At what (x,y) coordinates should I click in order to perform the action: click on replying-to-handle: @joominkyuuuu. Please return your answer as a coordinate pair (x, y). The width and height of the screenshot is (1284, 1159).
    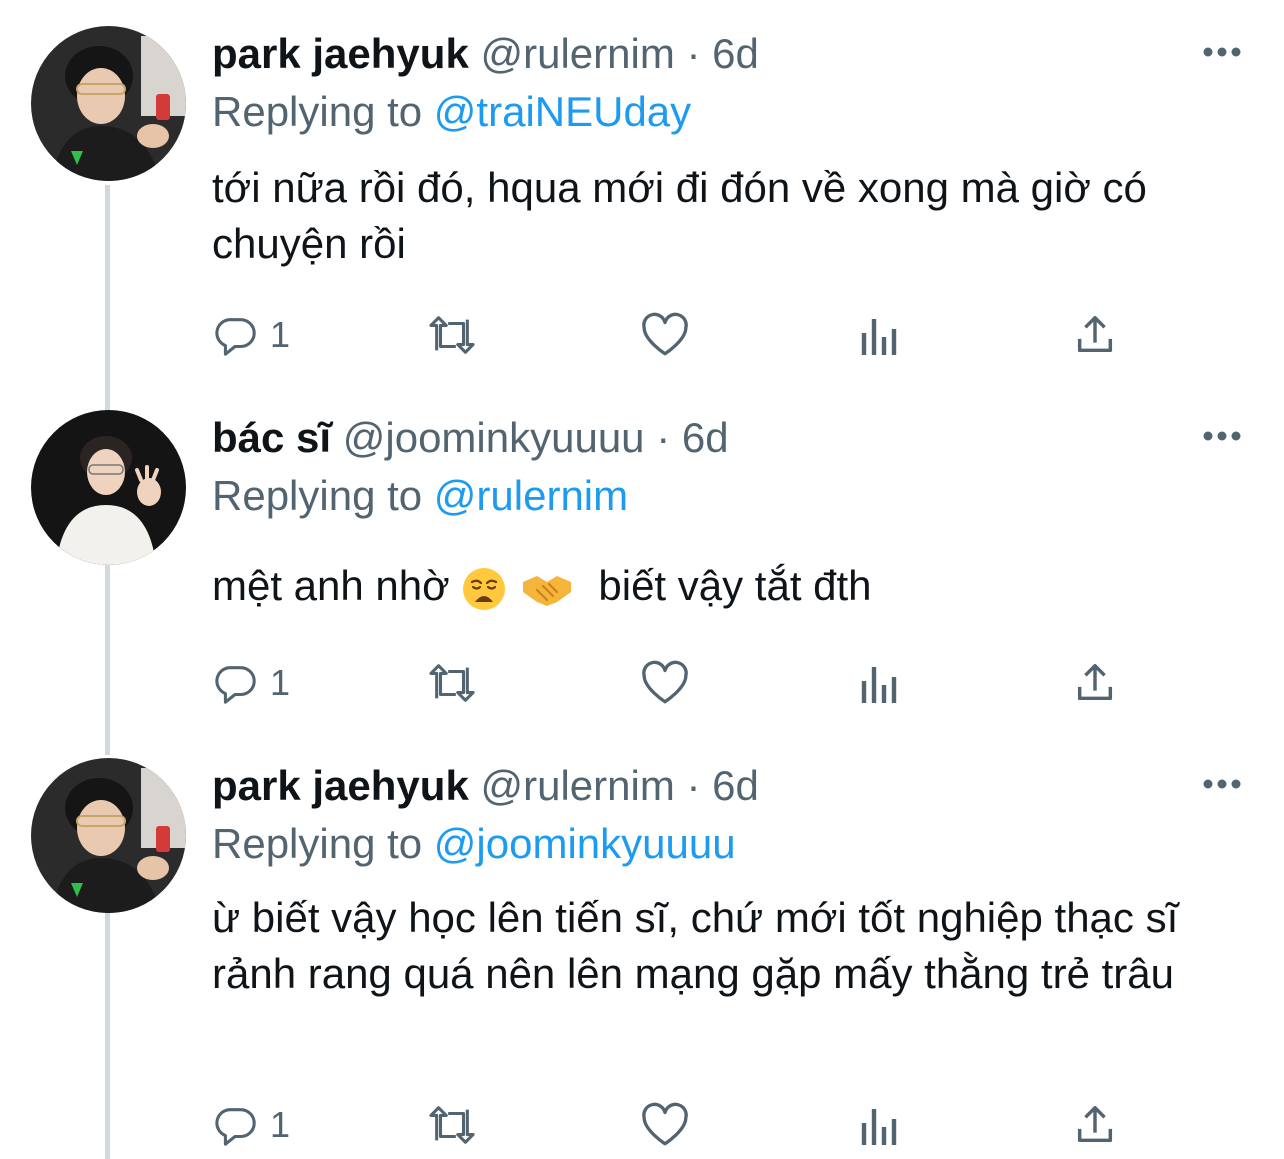
    Looking at the image, I should click on (585, 843).